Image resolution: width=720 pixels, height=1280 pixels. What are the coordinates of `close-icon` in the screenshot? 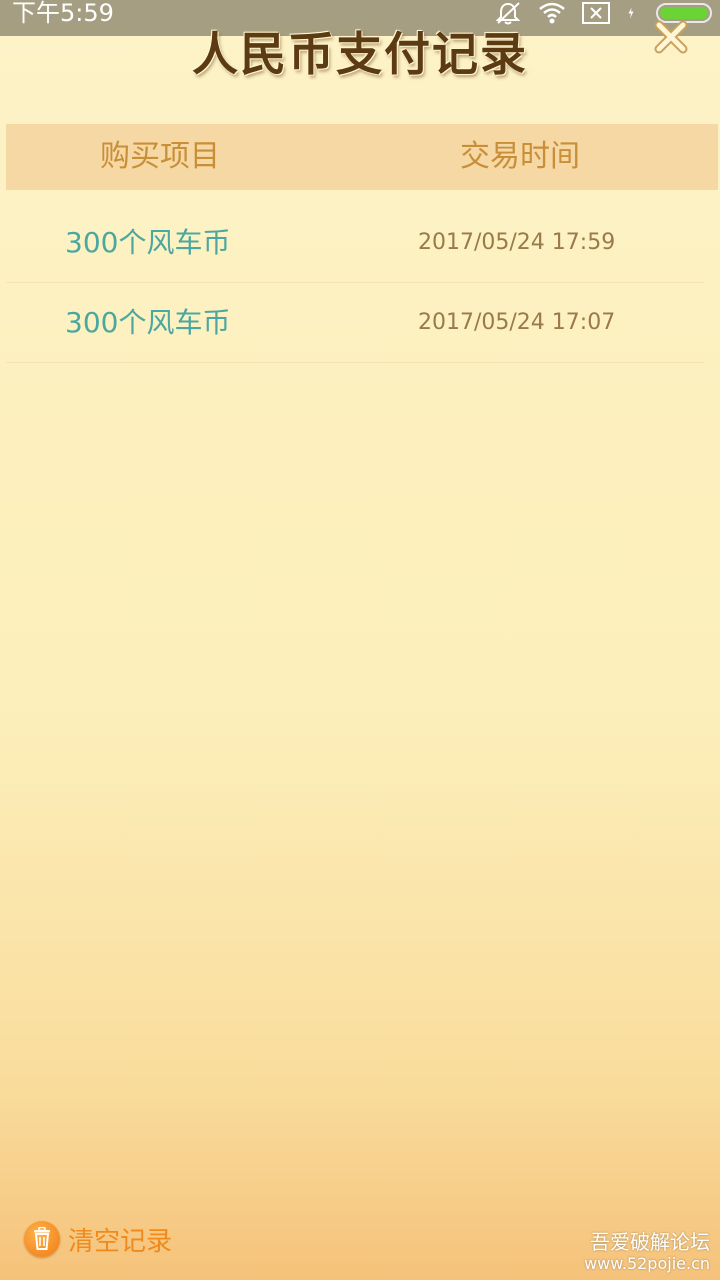 It's located at (671, 37).